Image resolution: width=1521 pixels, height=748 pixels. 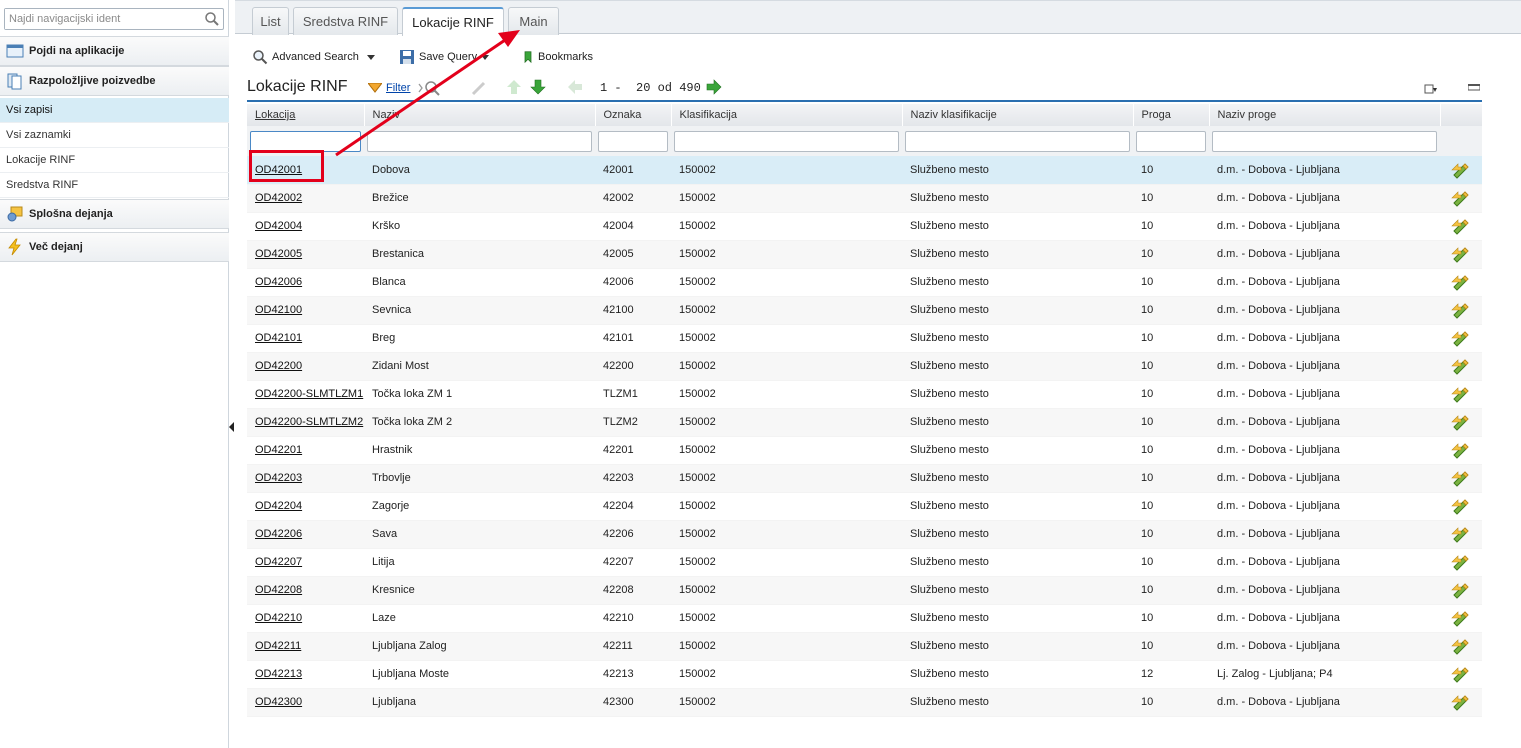 What do you see at coordinates (309, 422) in the screenshot?
I see `lokacija-link: OD42200-SLMTLZM2` at bounding box center [309, 422].